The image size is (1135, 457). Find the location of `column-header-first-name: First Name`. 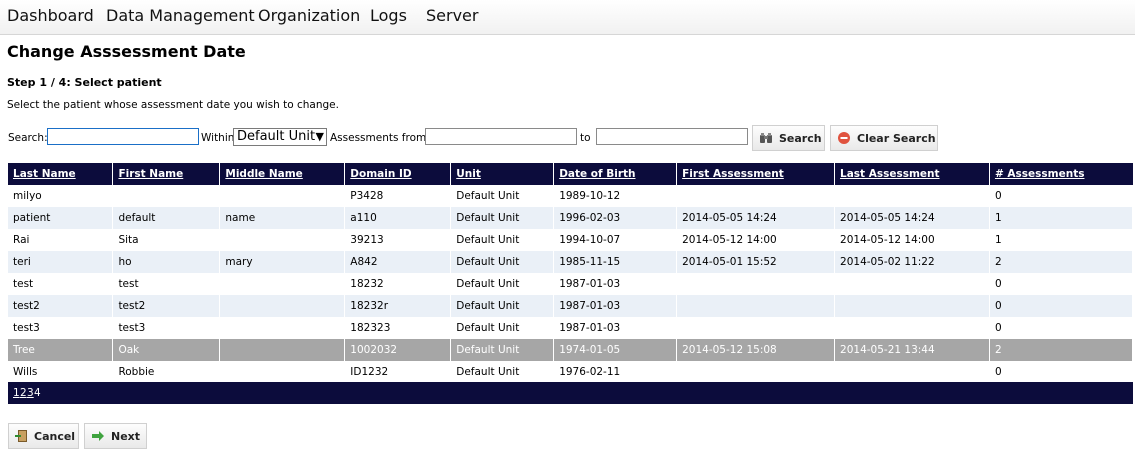

column-header-first-name: First Name is located at coordinates (166, 174).